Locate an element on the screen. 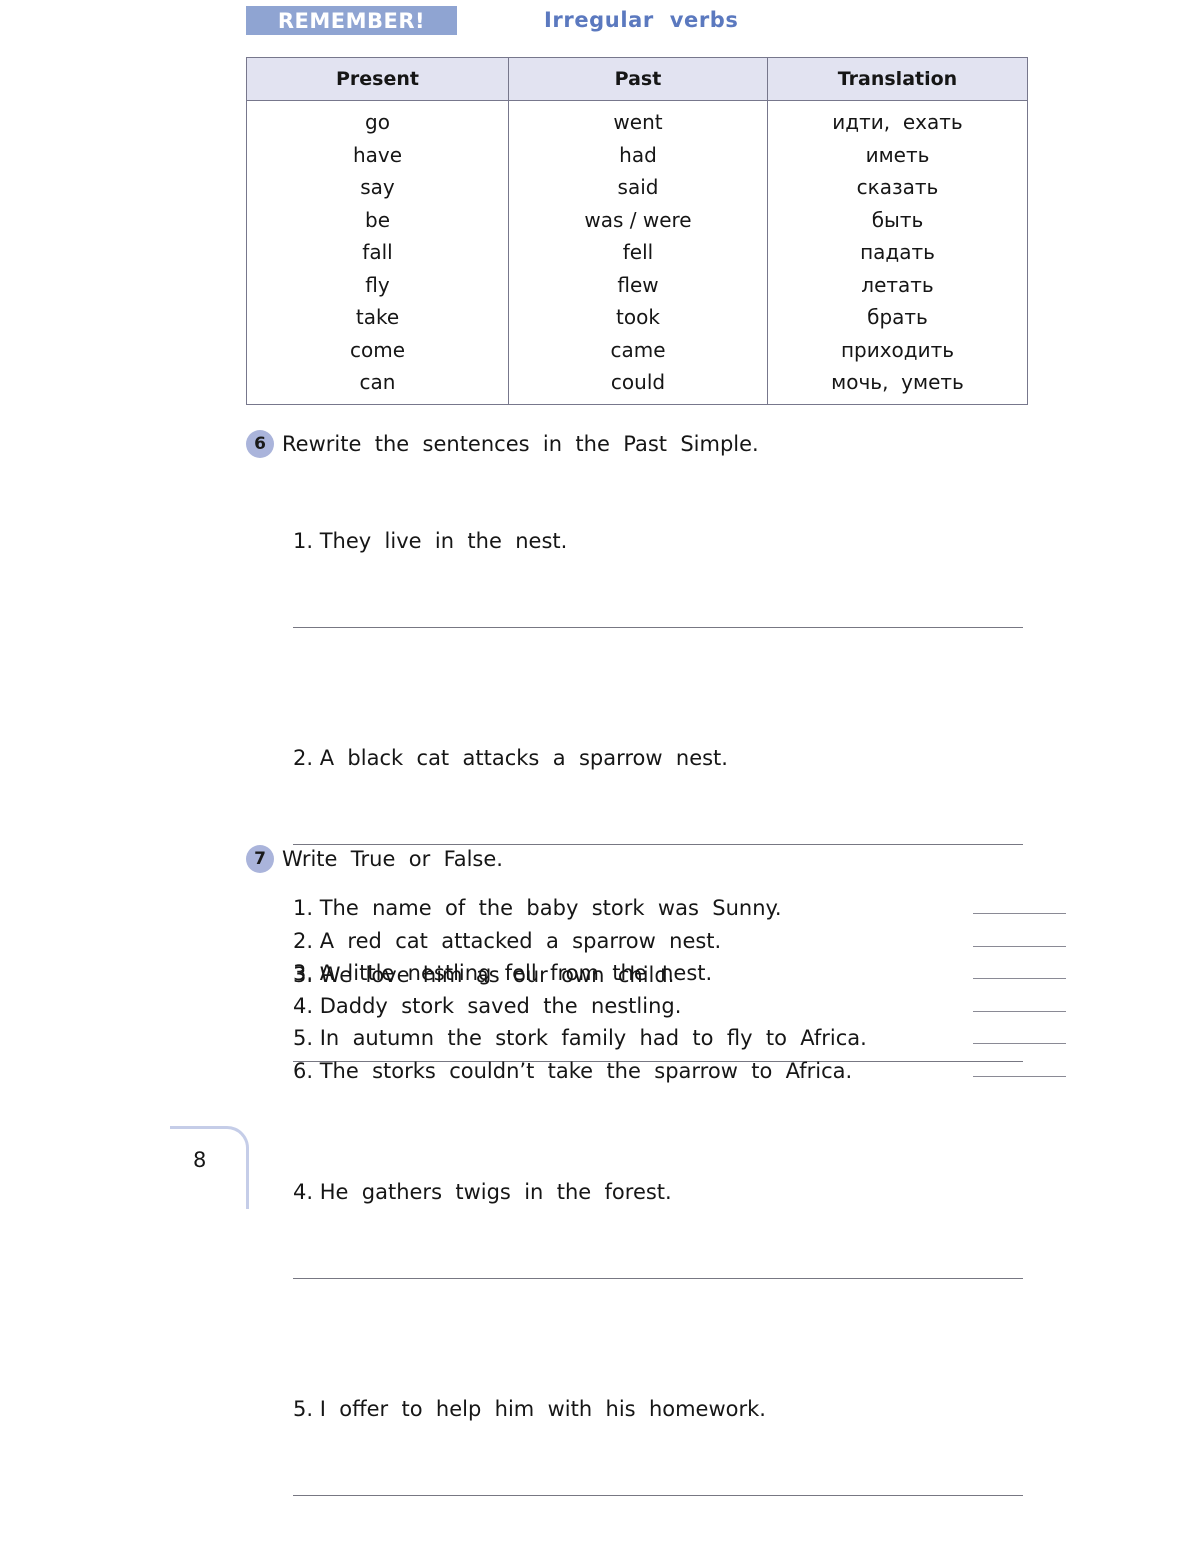  page-header: REMEMBER! Irregular verbs is located at coordinates (636, 23).